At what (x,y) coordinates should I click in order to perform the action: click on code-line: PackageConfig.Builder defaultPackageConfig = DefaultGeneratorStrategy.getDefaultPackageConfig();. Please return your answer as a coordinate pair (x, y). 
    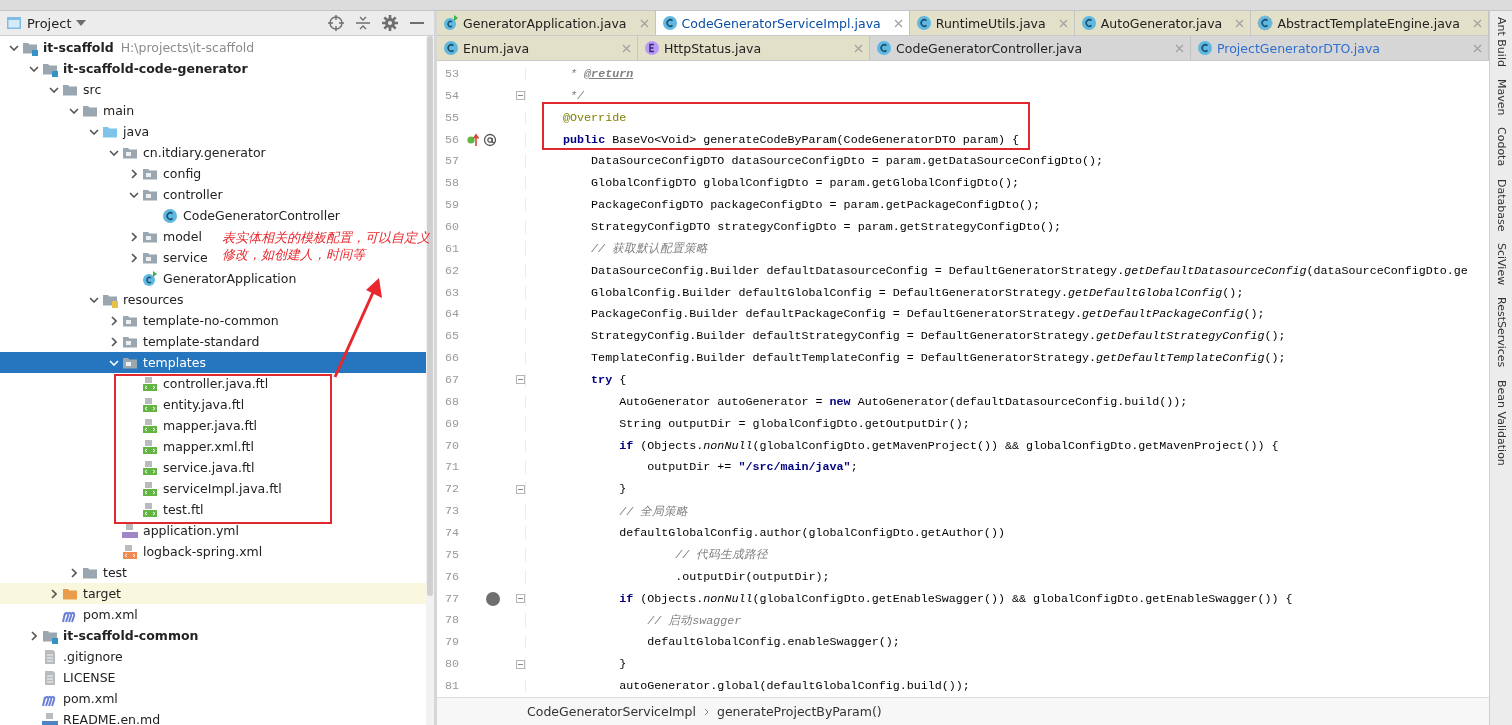
    Looking at the image, I should click on (895, 314).